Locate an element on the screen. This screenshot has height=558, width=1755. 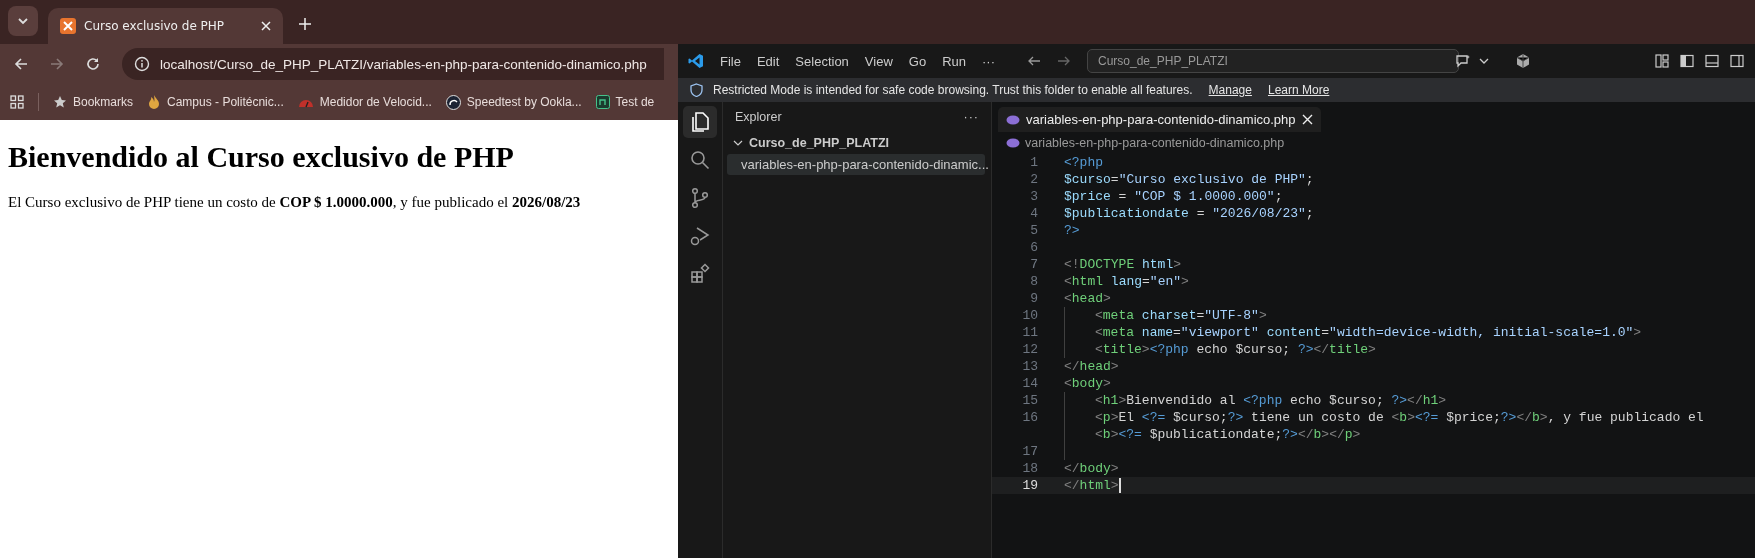
flame-icon is located at coordinates (154, 102).